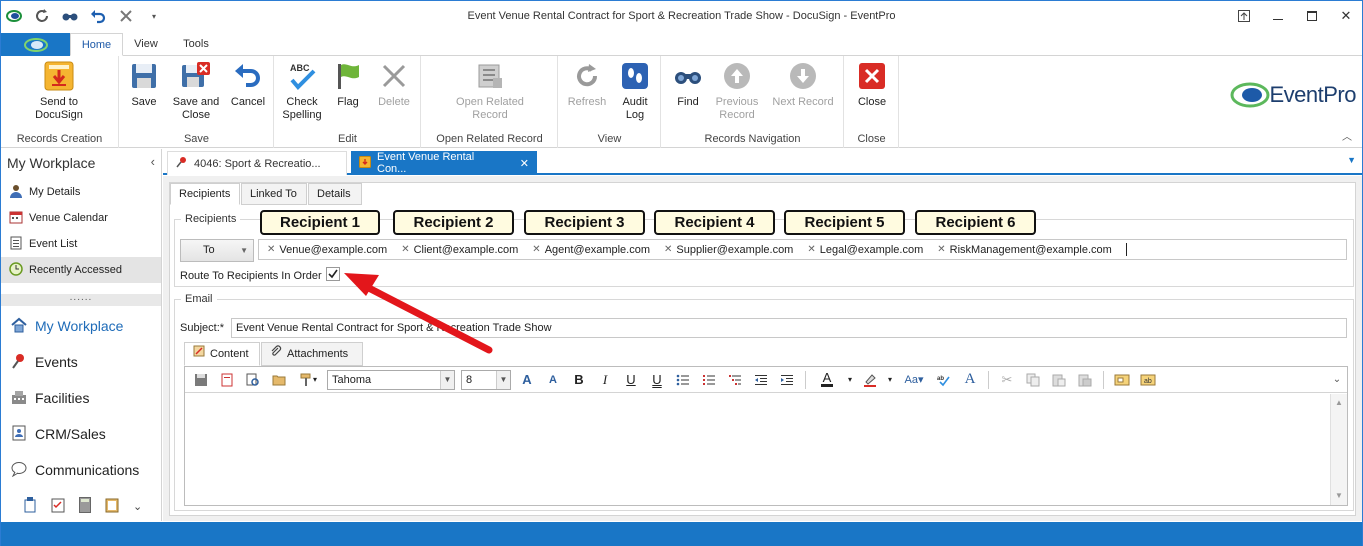  Describe the element at coordinates (1033, 380) in the screenshot. I see `copy-icon` at that location.